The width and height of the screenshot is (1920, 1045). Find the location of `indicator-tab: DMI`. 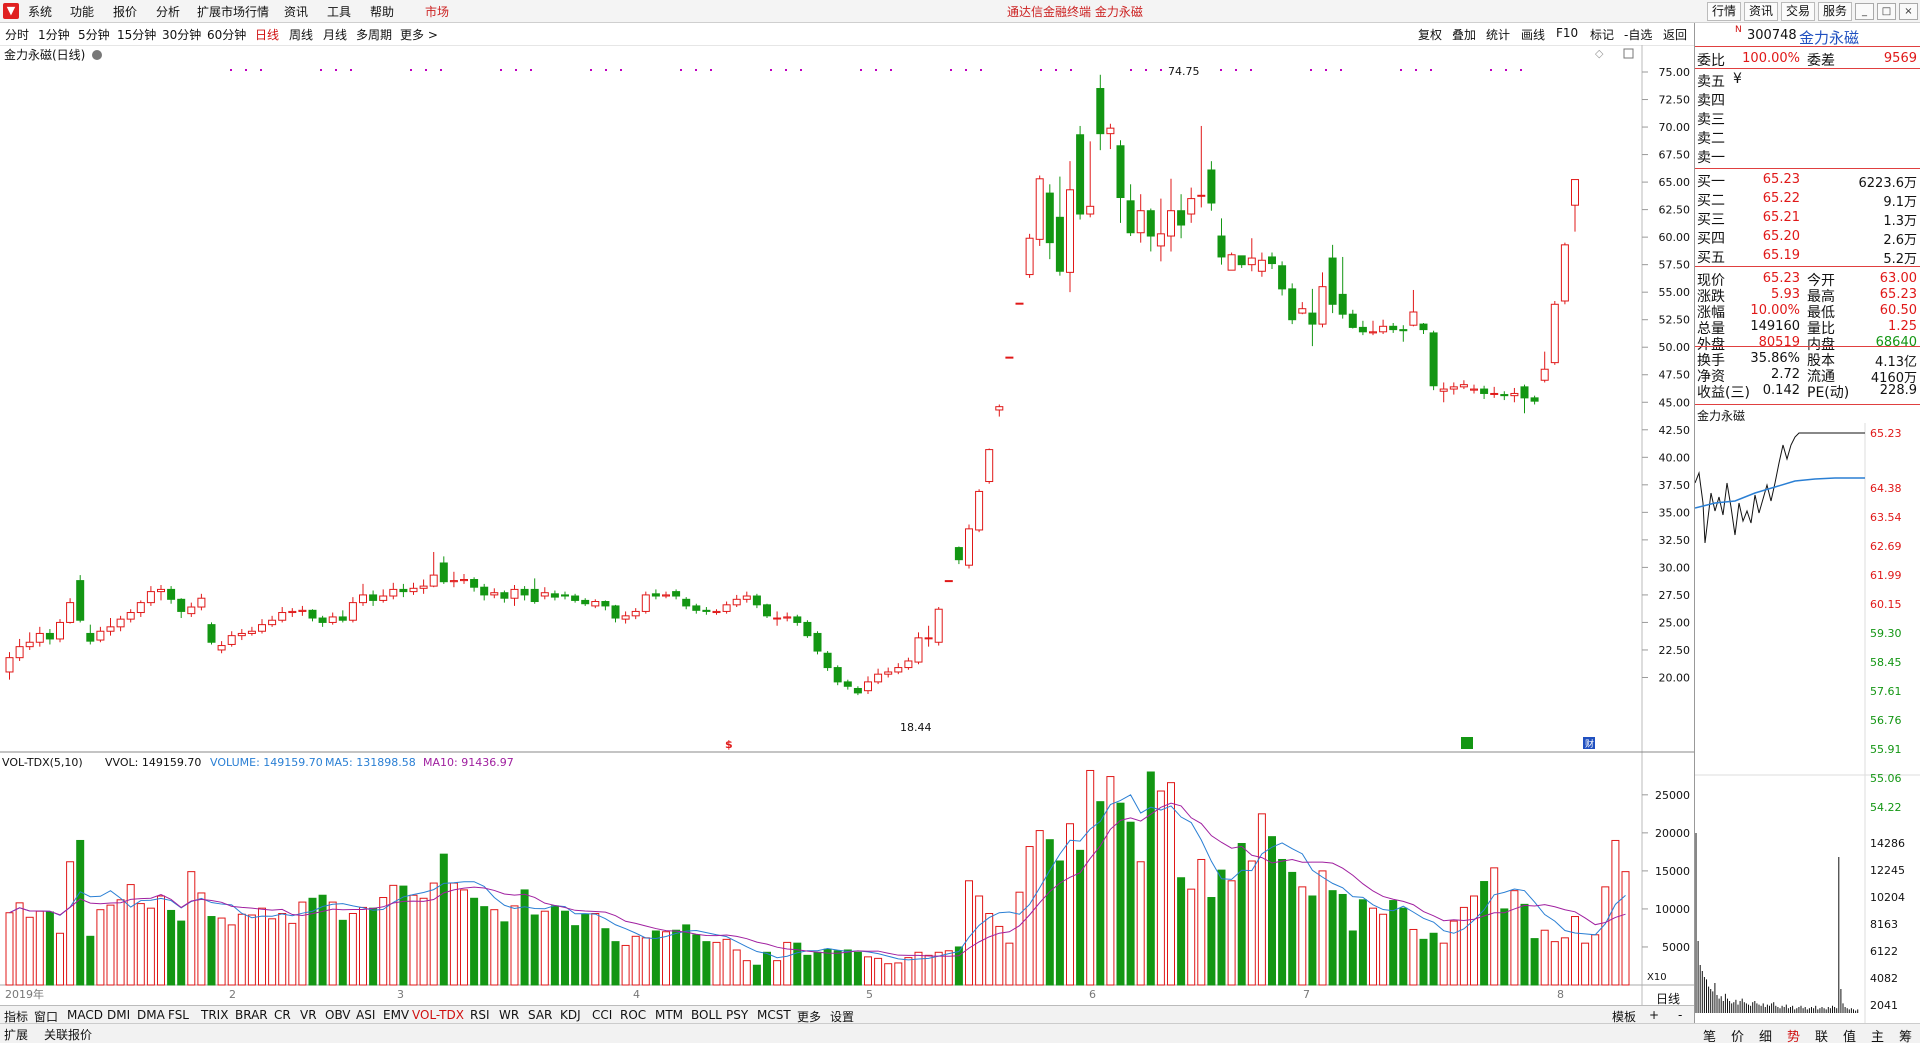

indicator-tab: DMI is located at coordinates (118, 1015).